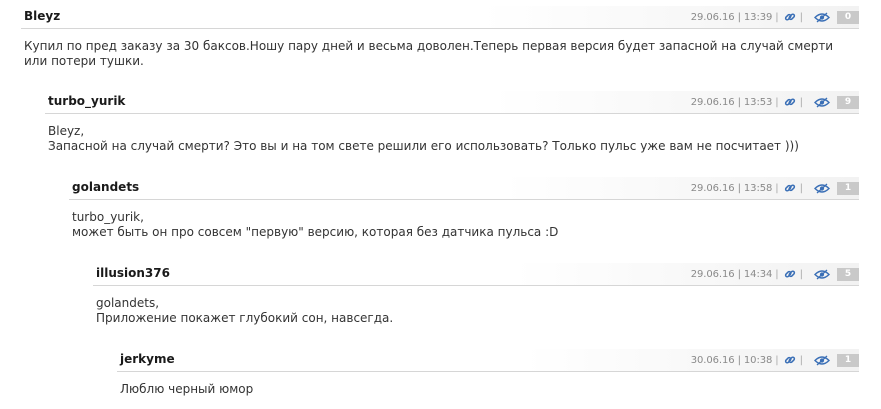 This screenshot has height=409, width=881. Describe the element at coordinates (848, 102) in the screenshot. I see `rating-badge: 9` at that location.